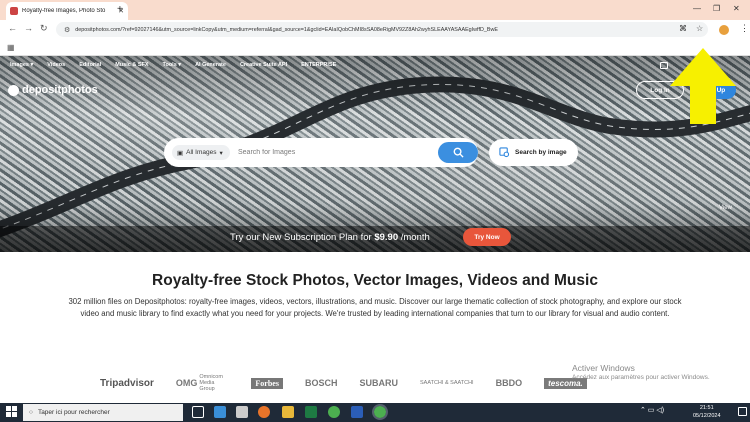  Describe the element at coordinates (378, 383) in the screenshot. I see `logo-subaru: SUBARU` at that location.